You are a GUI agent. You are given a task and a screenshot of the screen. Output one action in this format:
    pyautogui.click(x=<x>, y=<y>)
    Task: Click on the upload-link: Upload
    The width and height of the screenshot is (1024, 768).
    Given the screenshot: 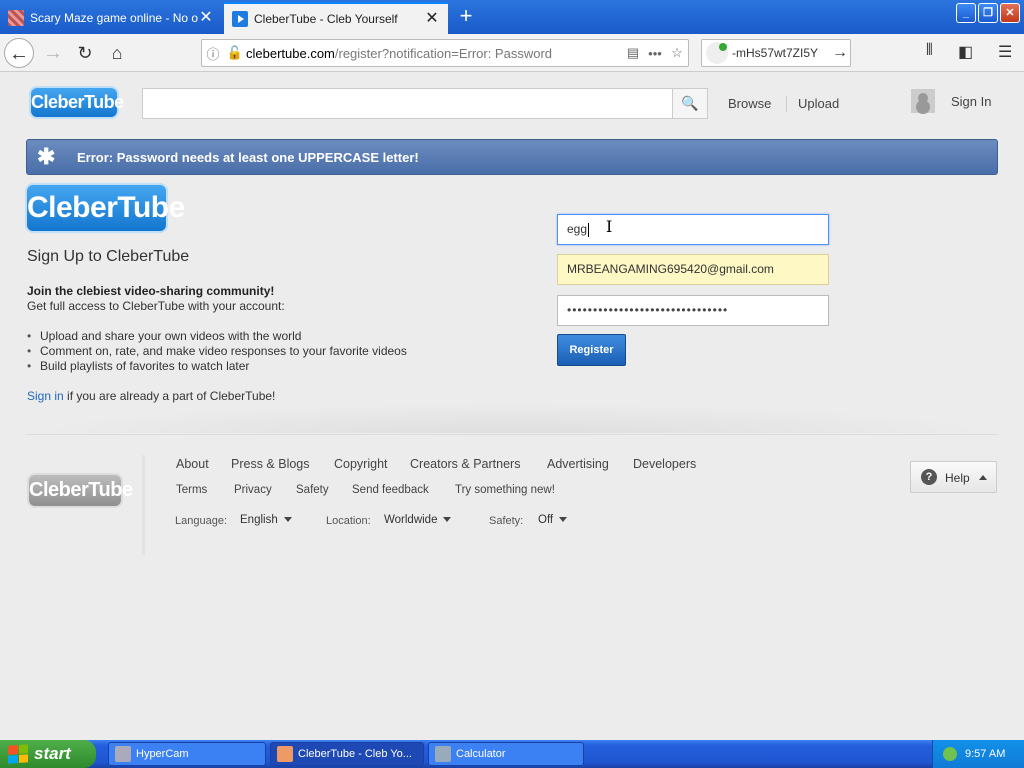 What is the action you would take?
    pyautogui.click(x=818, y=103)
    